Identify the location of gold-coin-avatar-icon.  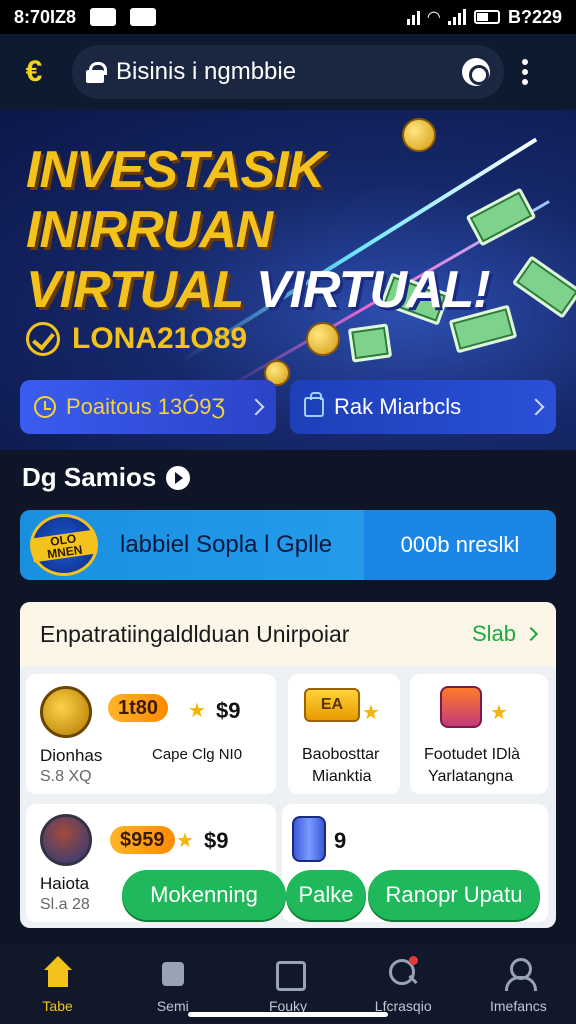
(66, 712).